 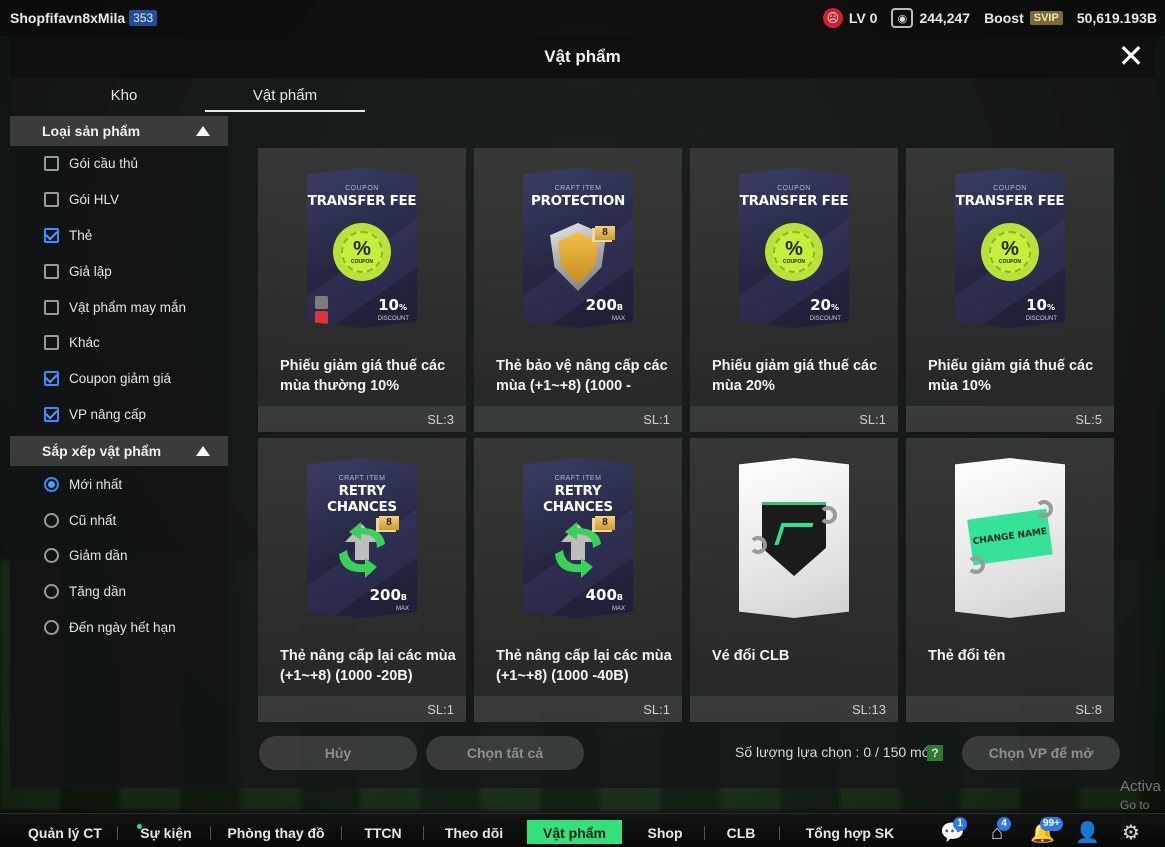 What do you see at coordinates (574, 832) in the screenshot?
I see `nav-vat-pham: Vật phẩm` at bounding box center [574, 832].